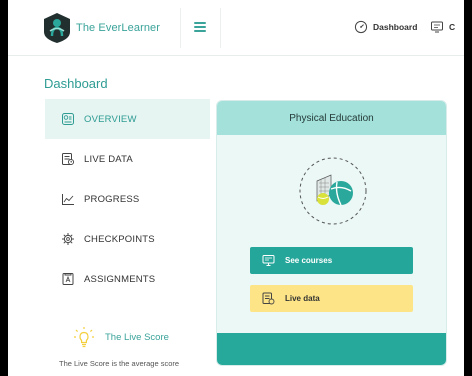 The height and width of the screenshot is (376, 472). I want to click on live-score-header: The Live Score, so click(127, 337).